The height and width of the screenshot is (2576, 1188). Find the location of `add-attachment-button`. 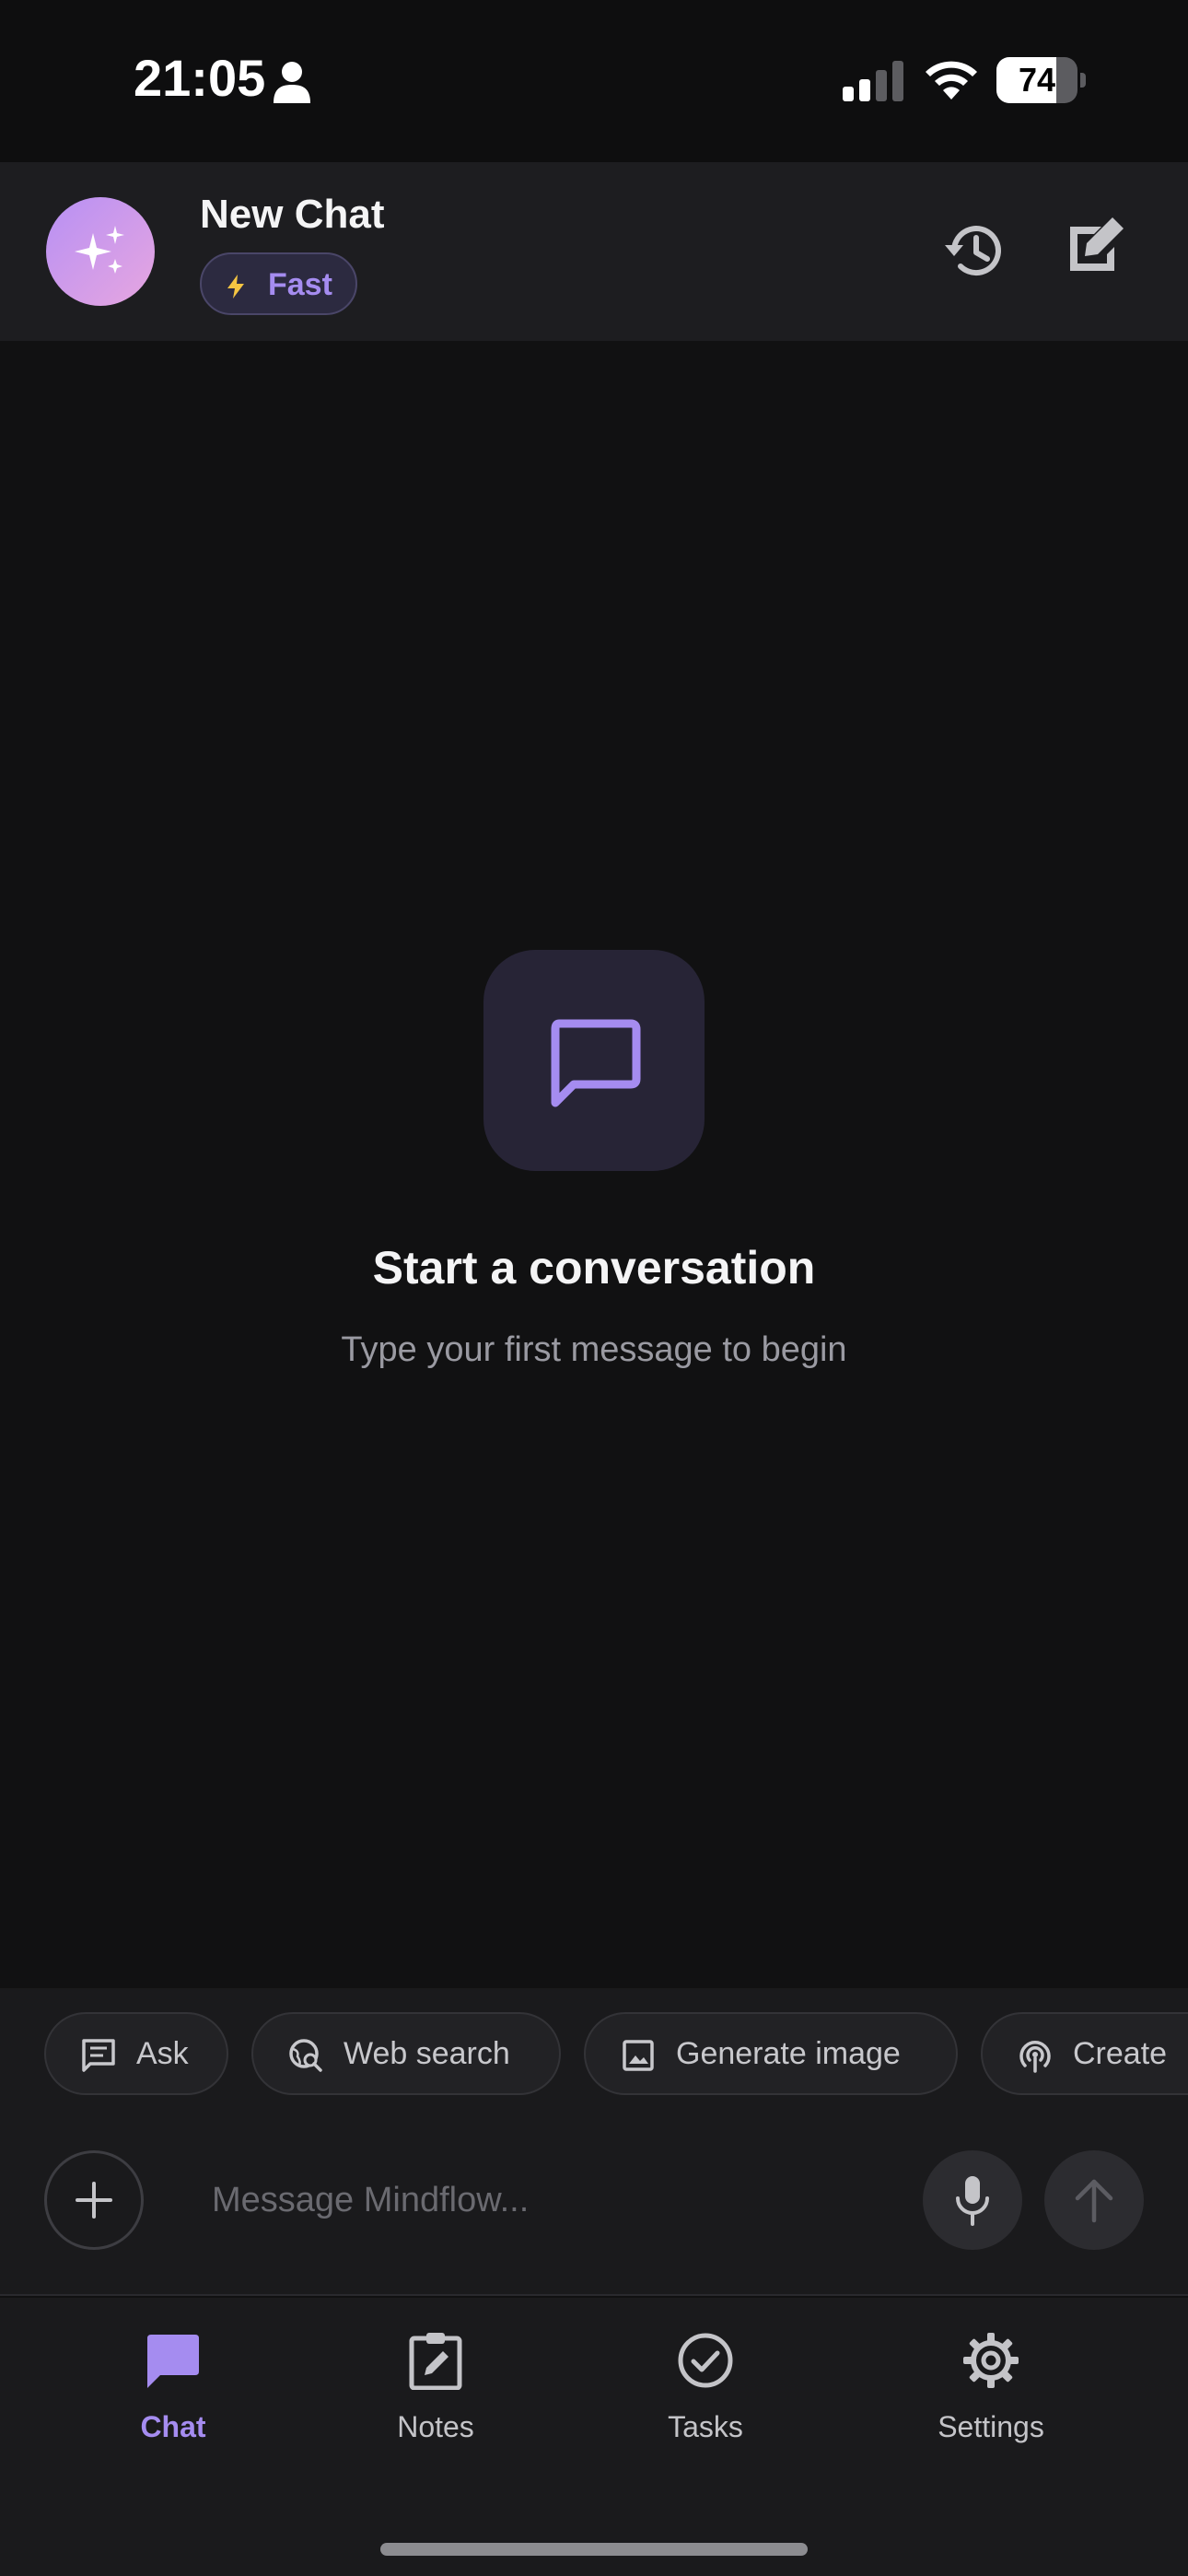

add-attachment-button is located at coordinates (94, 2200).